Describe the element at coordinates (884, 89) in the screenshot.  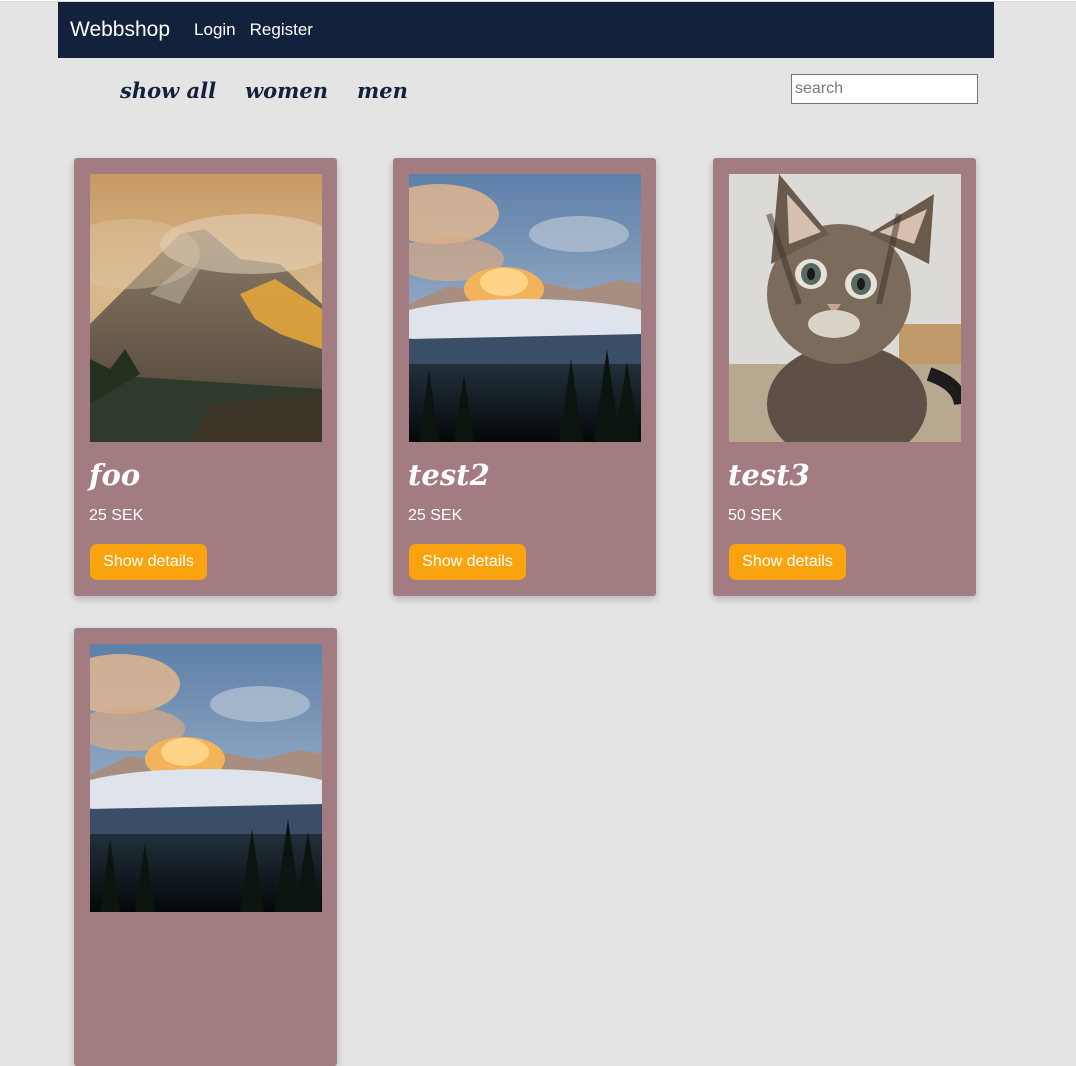
I see `search-input` at that location.